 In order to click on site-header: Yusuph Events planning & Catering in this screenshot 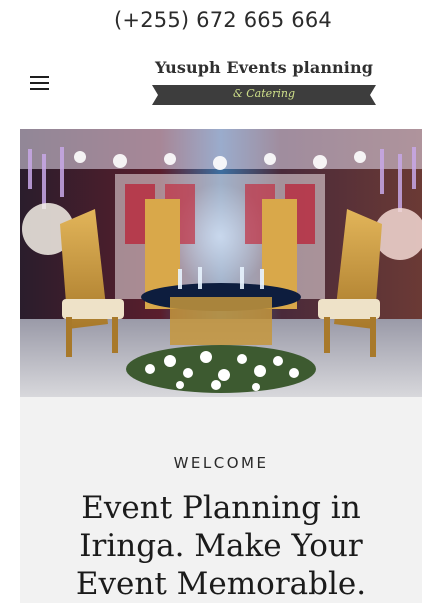, I will do `click(223, 84)`.